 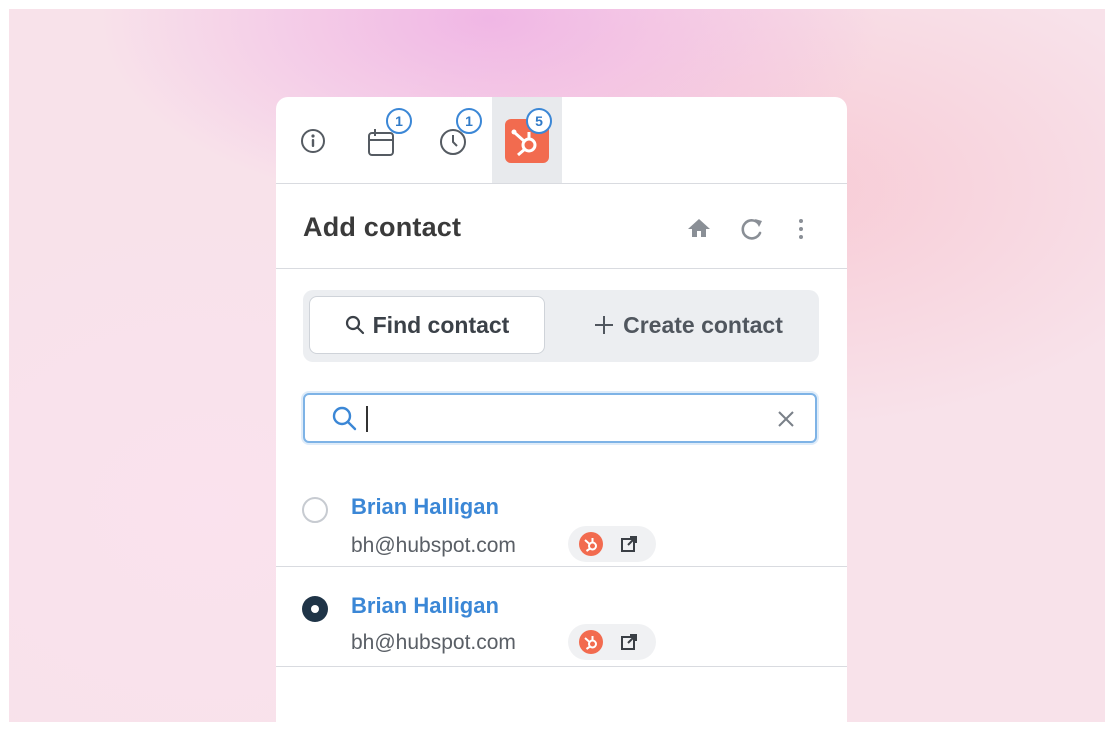 What do you see at coordinates (315, 510) in the screenshot?
I see `contact-radio` at bounding box center [315, 510].